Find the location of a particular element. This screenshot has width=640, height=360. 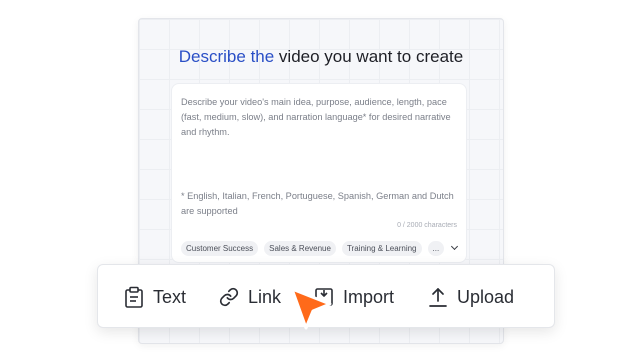

page-title: Describe the video you want to create is located at coordinates (321, 57).